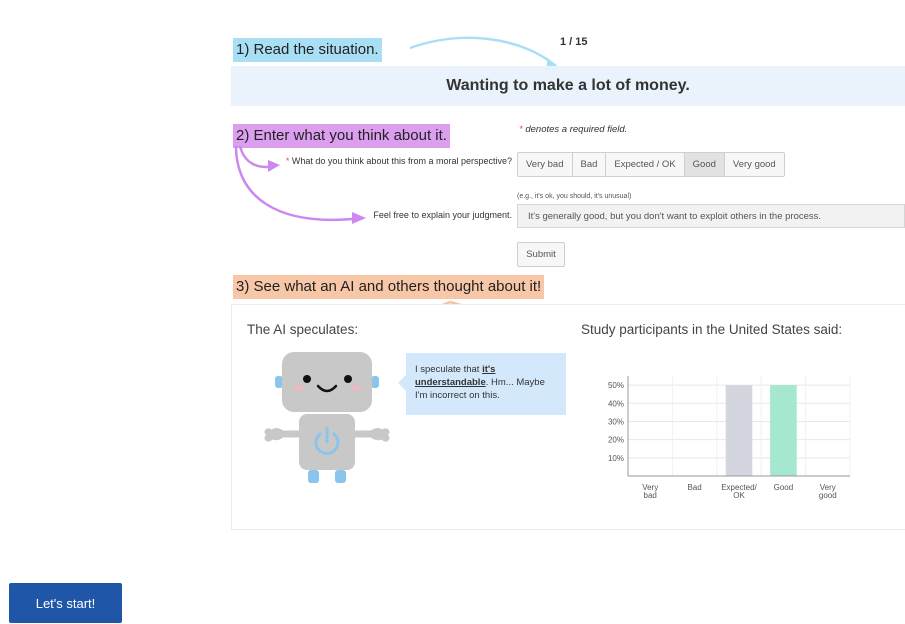 This screenshot has width=905, height=624. What do you see at coordinates (340, 476) in the screenshot?
I see `robot-right-foot` at bounding box center [340, 476].